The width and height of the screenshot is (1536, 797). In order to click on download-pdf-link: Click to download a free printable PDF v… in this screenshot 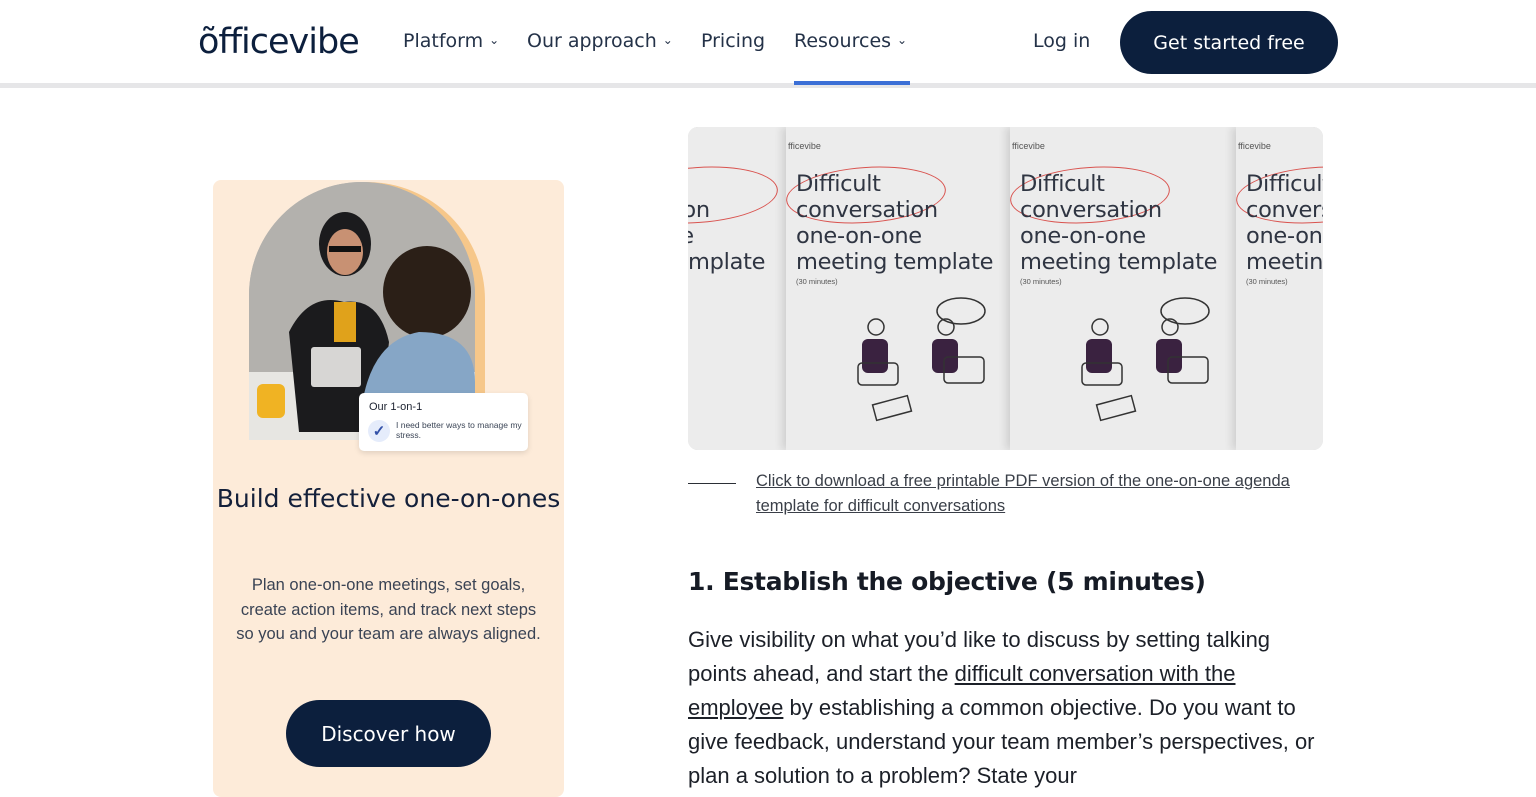, I will do `click(1036, 494)`.